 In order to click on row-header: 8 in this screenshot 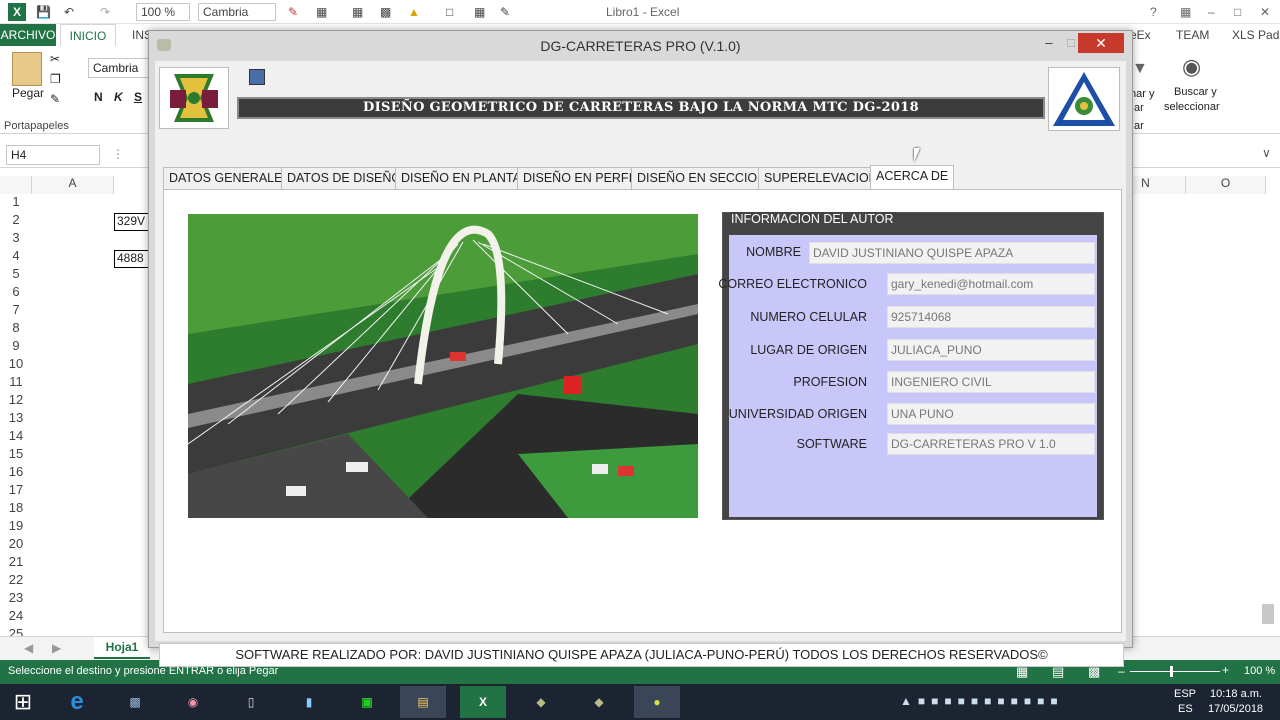, I will do `click(16, 327)`.